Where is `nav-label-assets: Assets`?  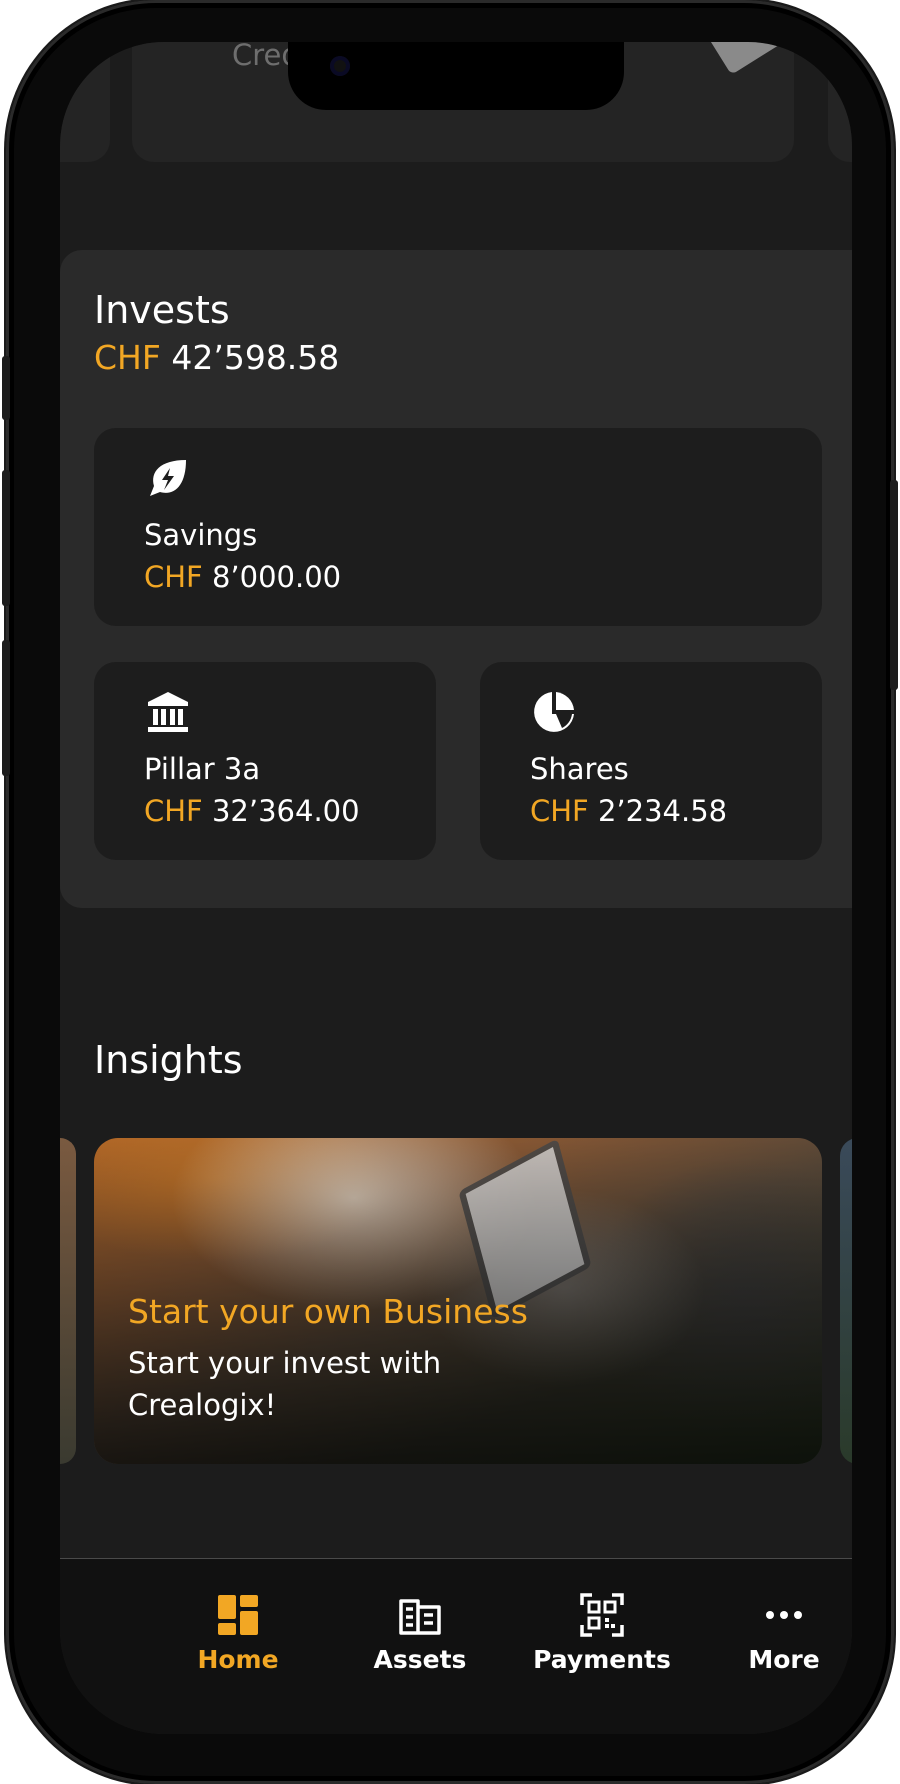
nav-label-assets: Assets is located at coordinates (420, 1659).